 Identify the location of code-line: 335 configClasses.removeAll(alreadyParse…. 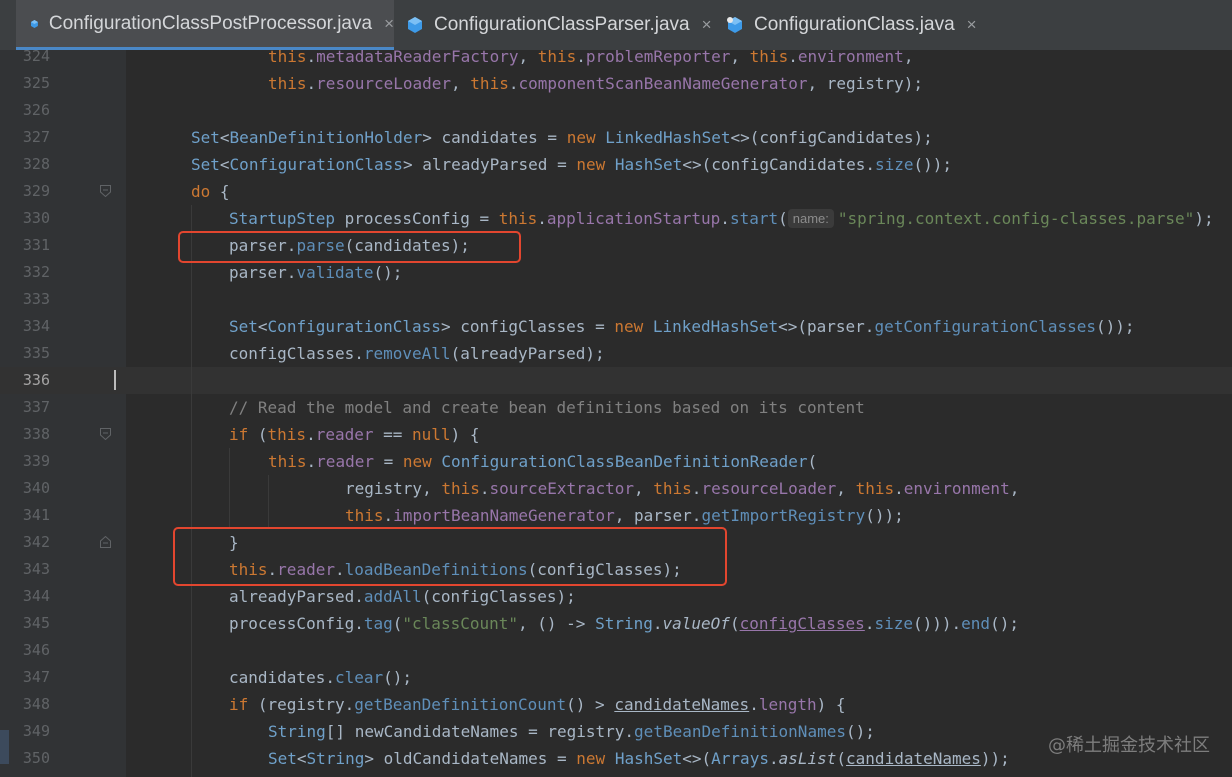
(616, 353).